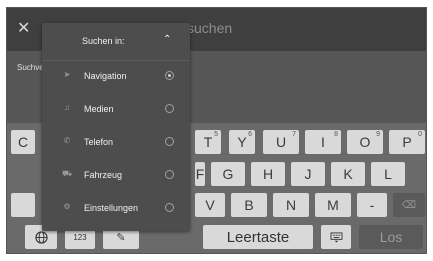  What do you see at coordinates (67, 206) in the screenshot?
I see `gear-icon: ⚙` at bounding box center [67, 206].